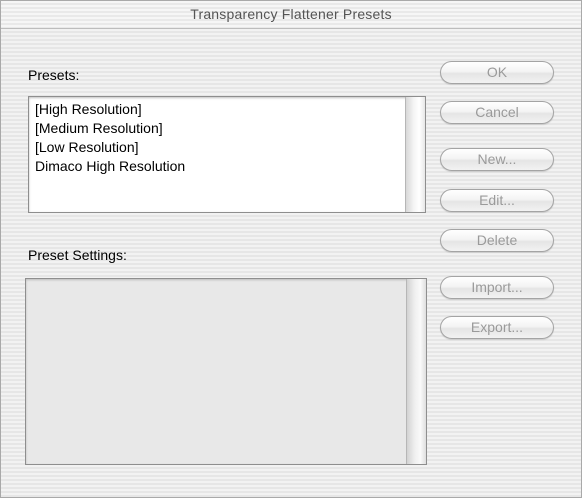 This screenshot has width=582, height=498. Describe the element at coordinates (220, 166) in the screenshot. I see `preset-item-dimaco-high-resolution: Dimaco High Resolution` at that location.